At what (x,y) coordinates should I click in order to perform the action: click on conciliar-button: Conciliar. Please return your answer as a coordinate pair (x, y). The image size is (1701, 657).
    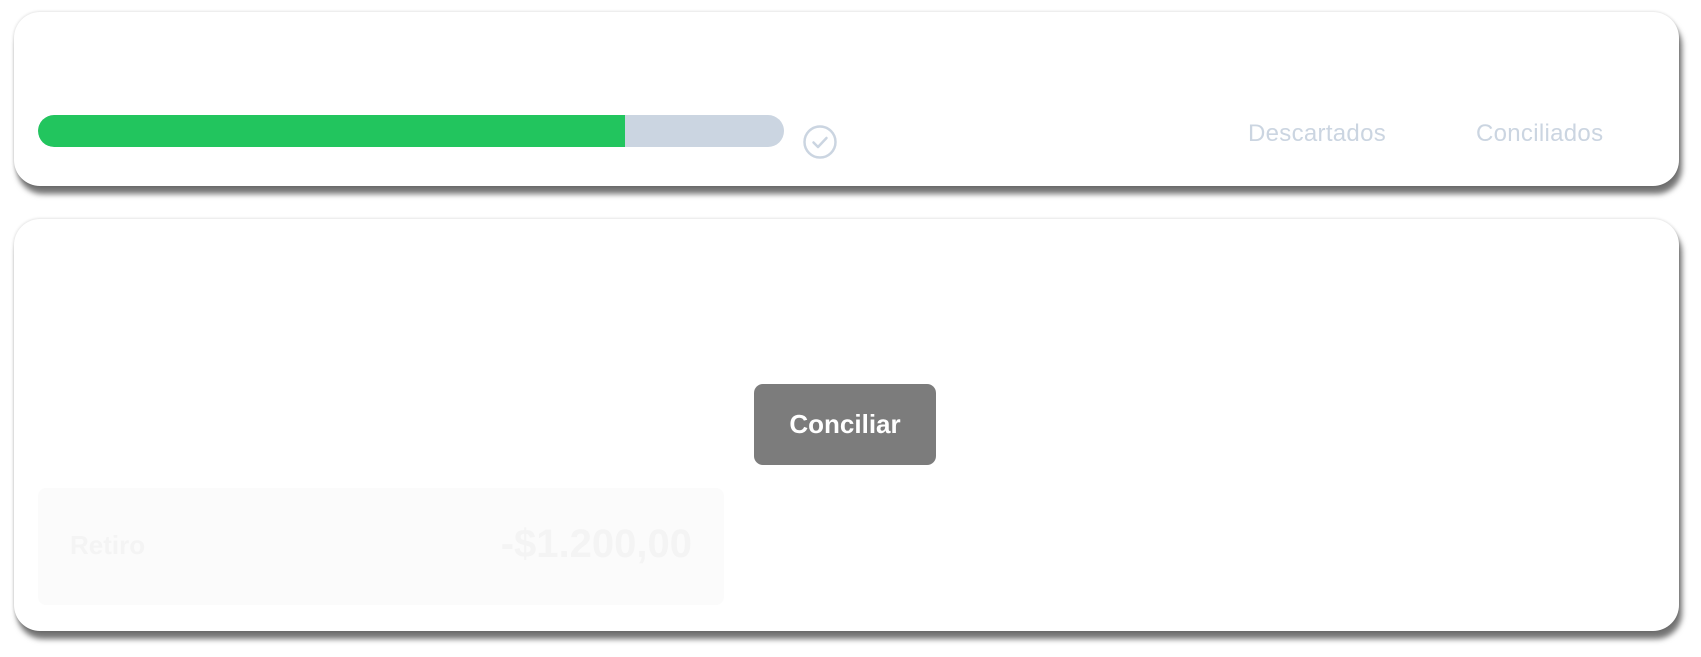
    Looking at the image, I should click on (845, 424).